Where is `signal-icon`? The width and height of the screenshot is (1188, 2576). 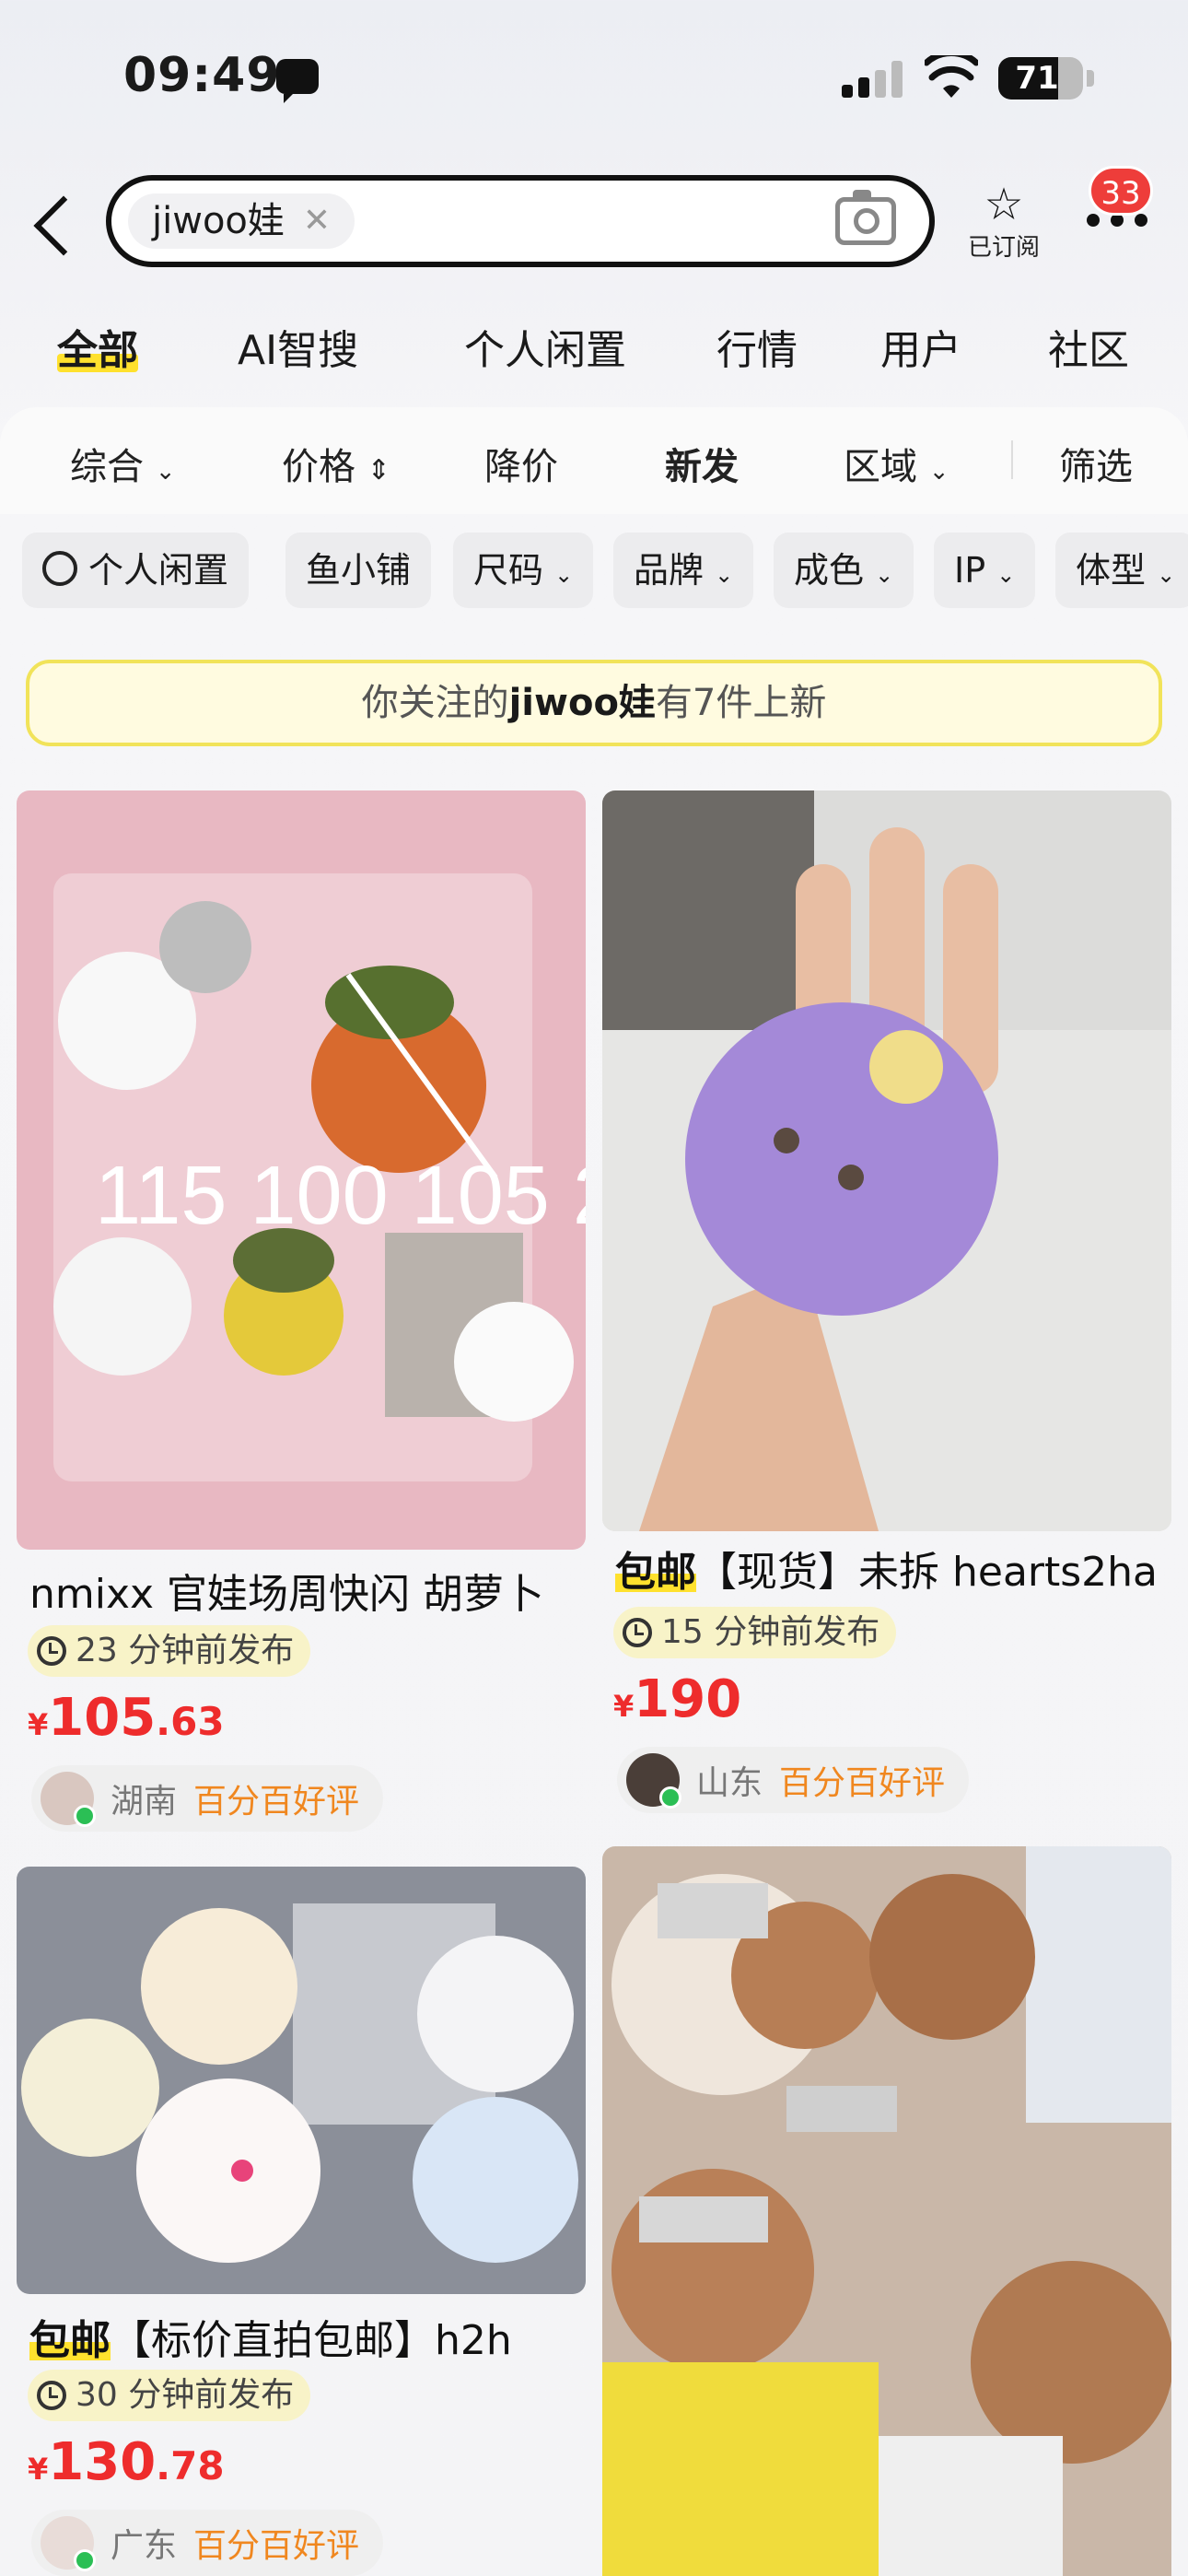
signal-icon is located at coordinates (873, 79).